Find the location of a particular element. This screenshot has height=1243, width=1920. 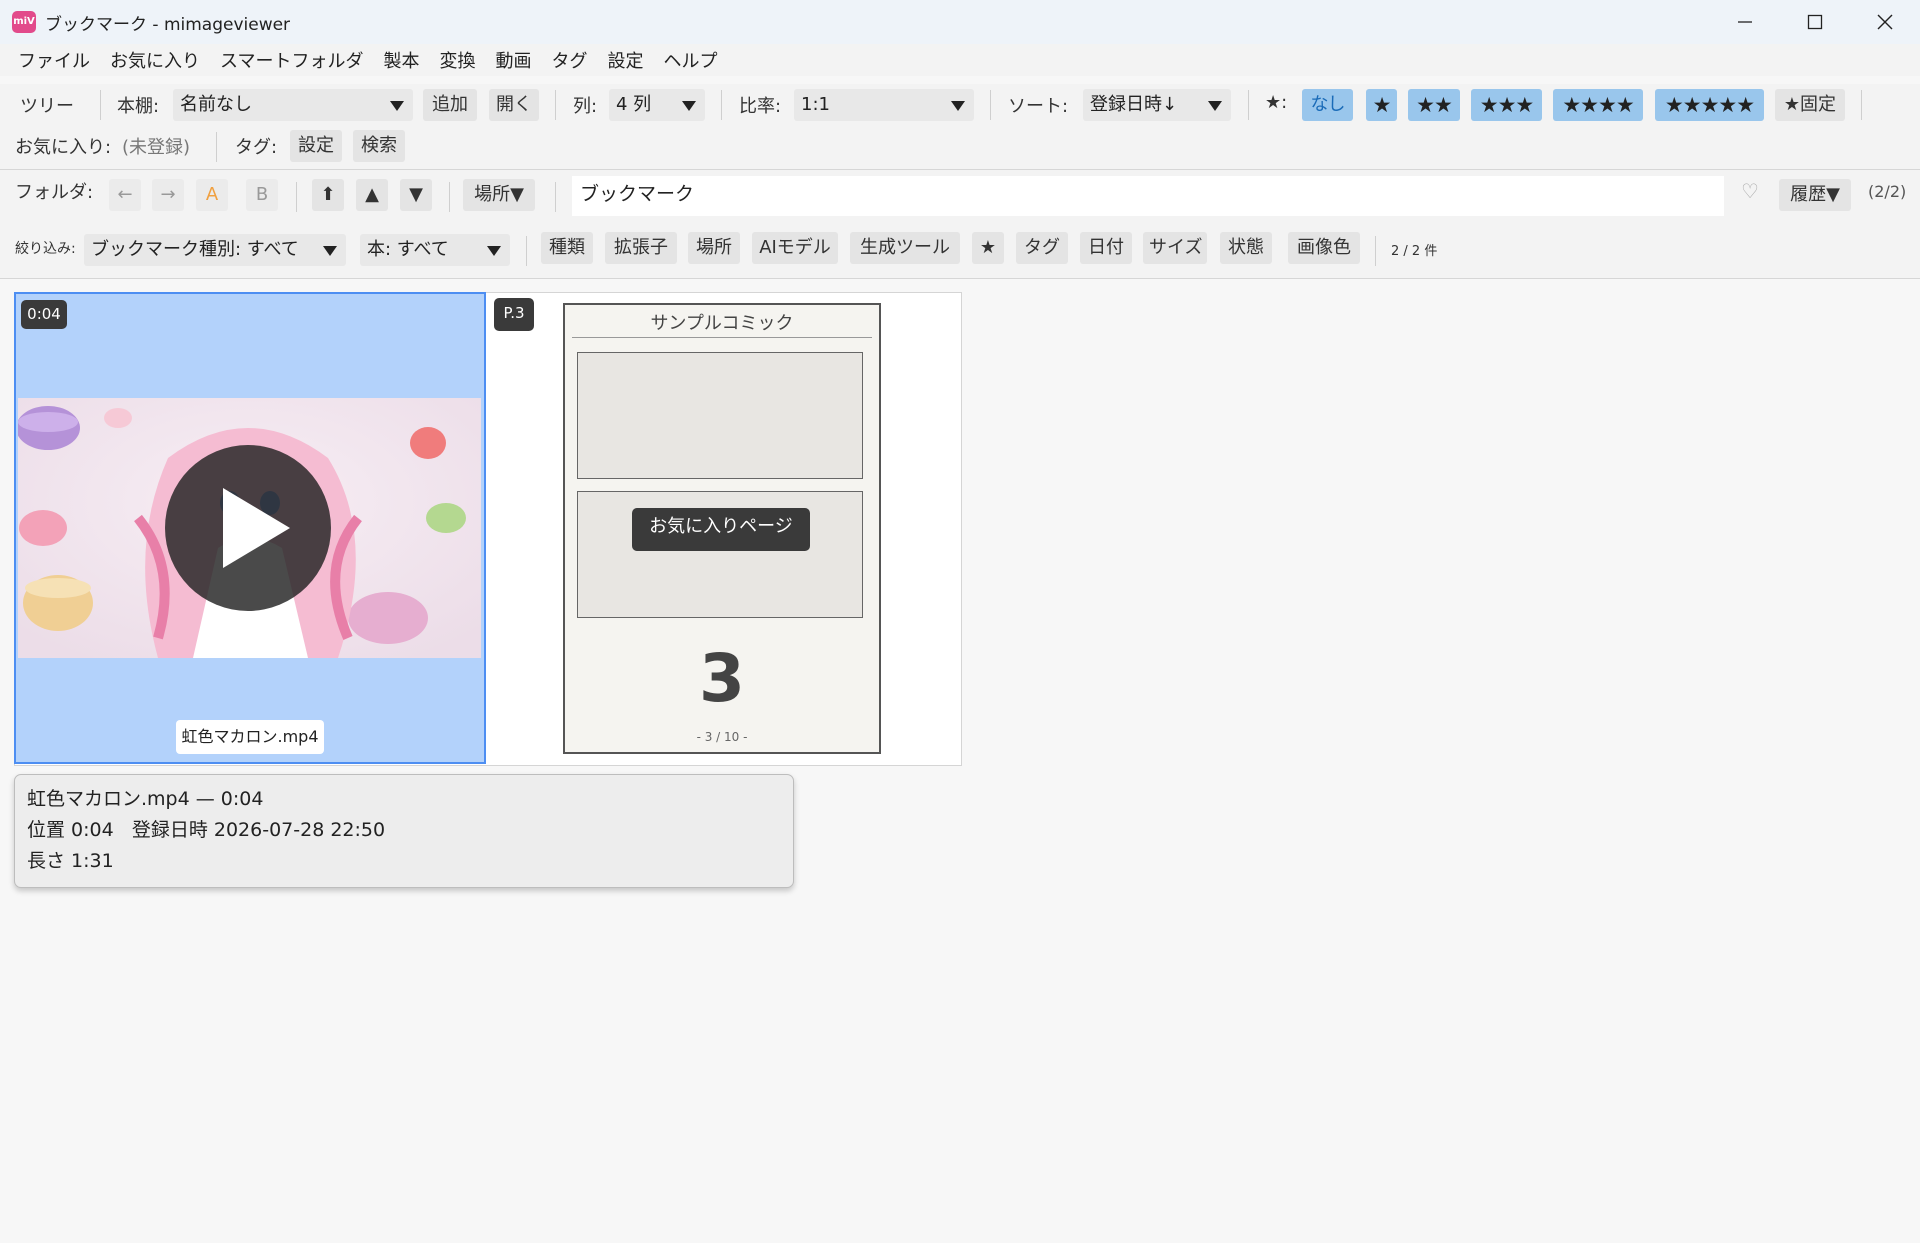

video-thumbnail-image is located at coordinates (249, 528).